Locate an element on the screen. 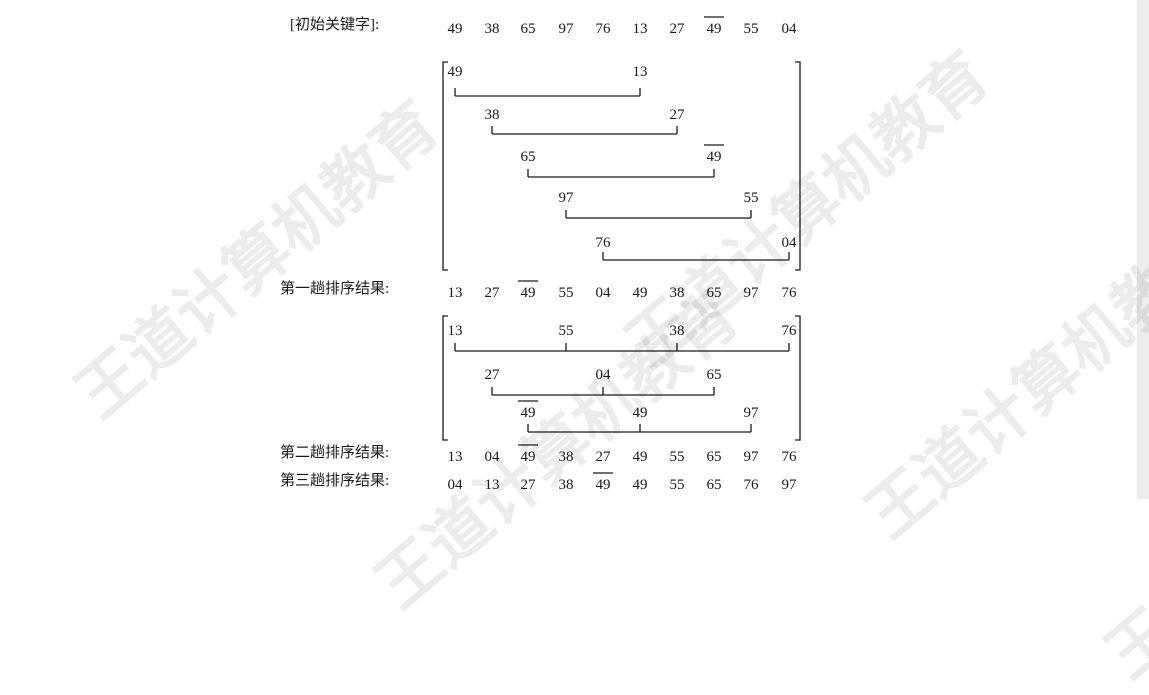  row-label-pass1: 第一趟排序结果: is located at coordinates (334, 288).